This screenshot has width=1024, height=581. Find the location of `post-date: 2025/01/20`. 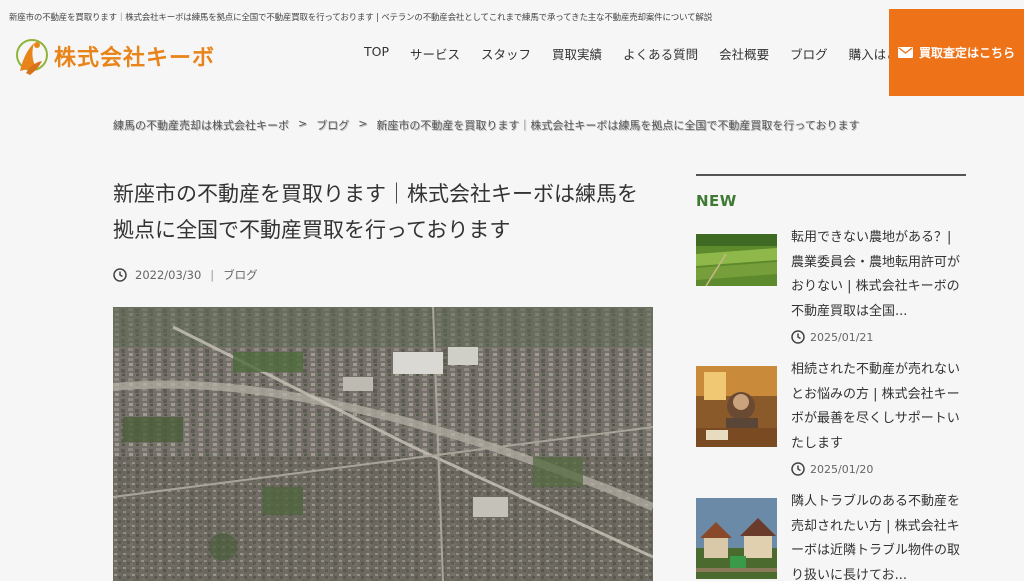

post-date: 2025/01/20 is located at coordinates (878, 469).